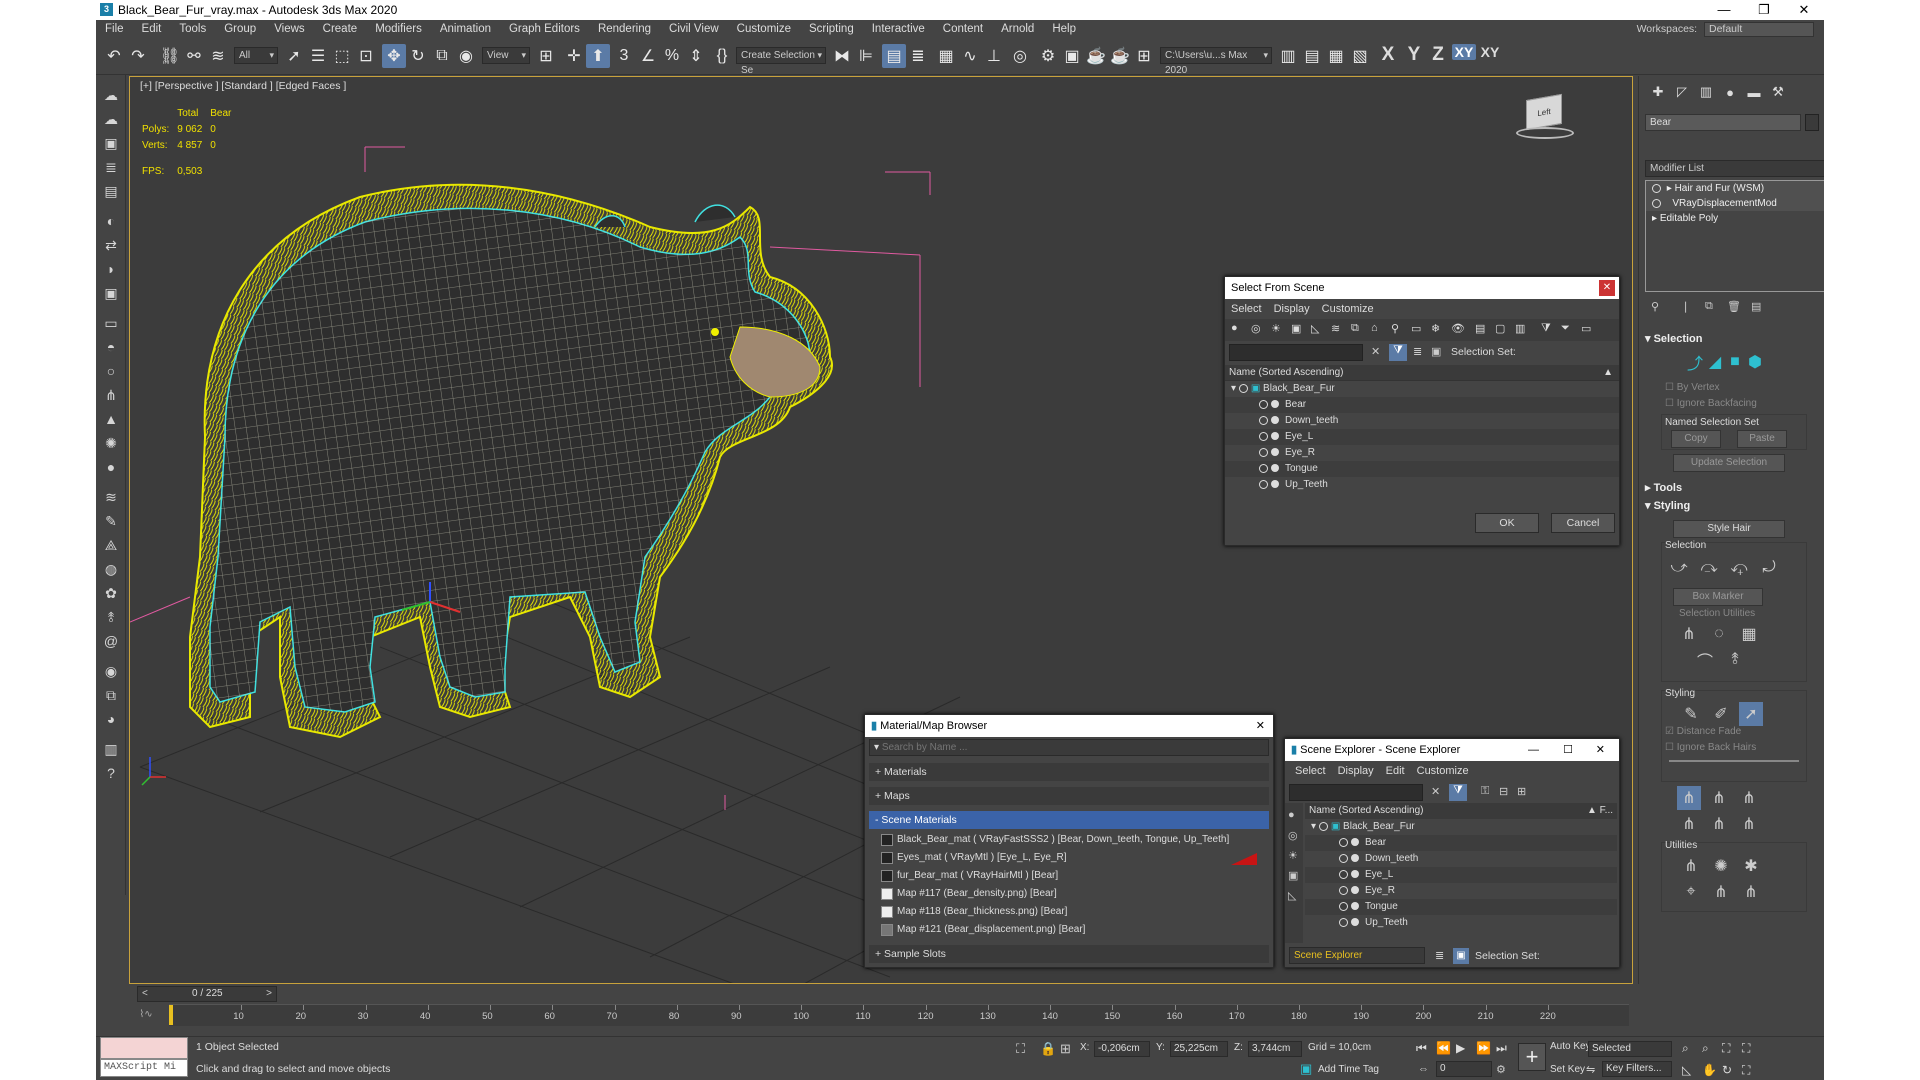 Image resolution: width=1920 pixels, height=1080 pixels. What do you see at coordinates (1144, 56) in the screenshot?
I see `render-frame-grid-icon: ⊞` at bounding box center [1144, 56].